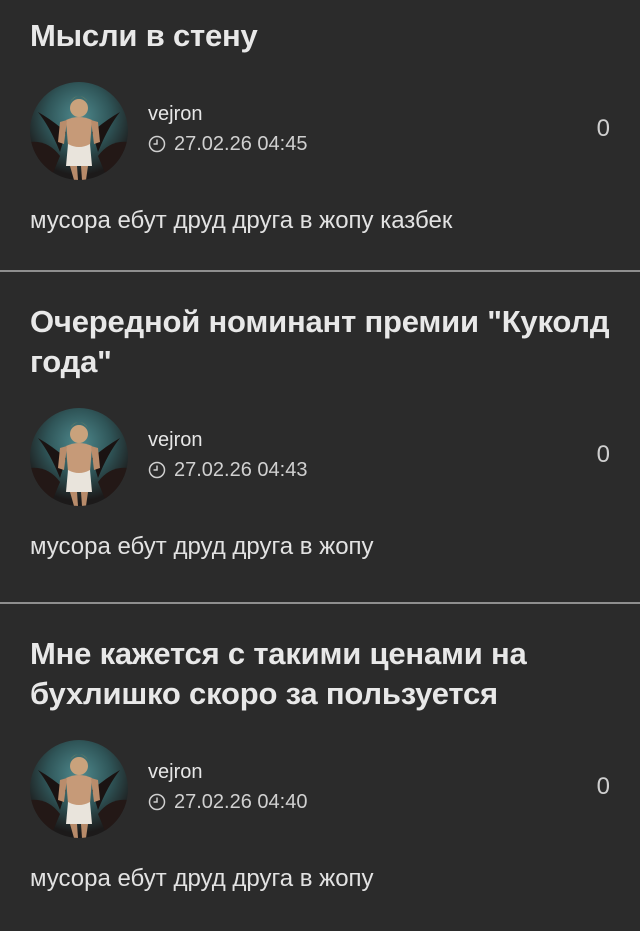 The width and height of the screenshot is (640, 931). Describe the element at coordinates (241, 220) in the screenshot. I see `post-body: мусора ебут друд друга в жопу казбек` at that location.